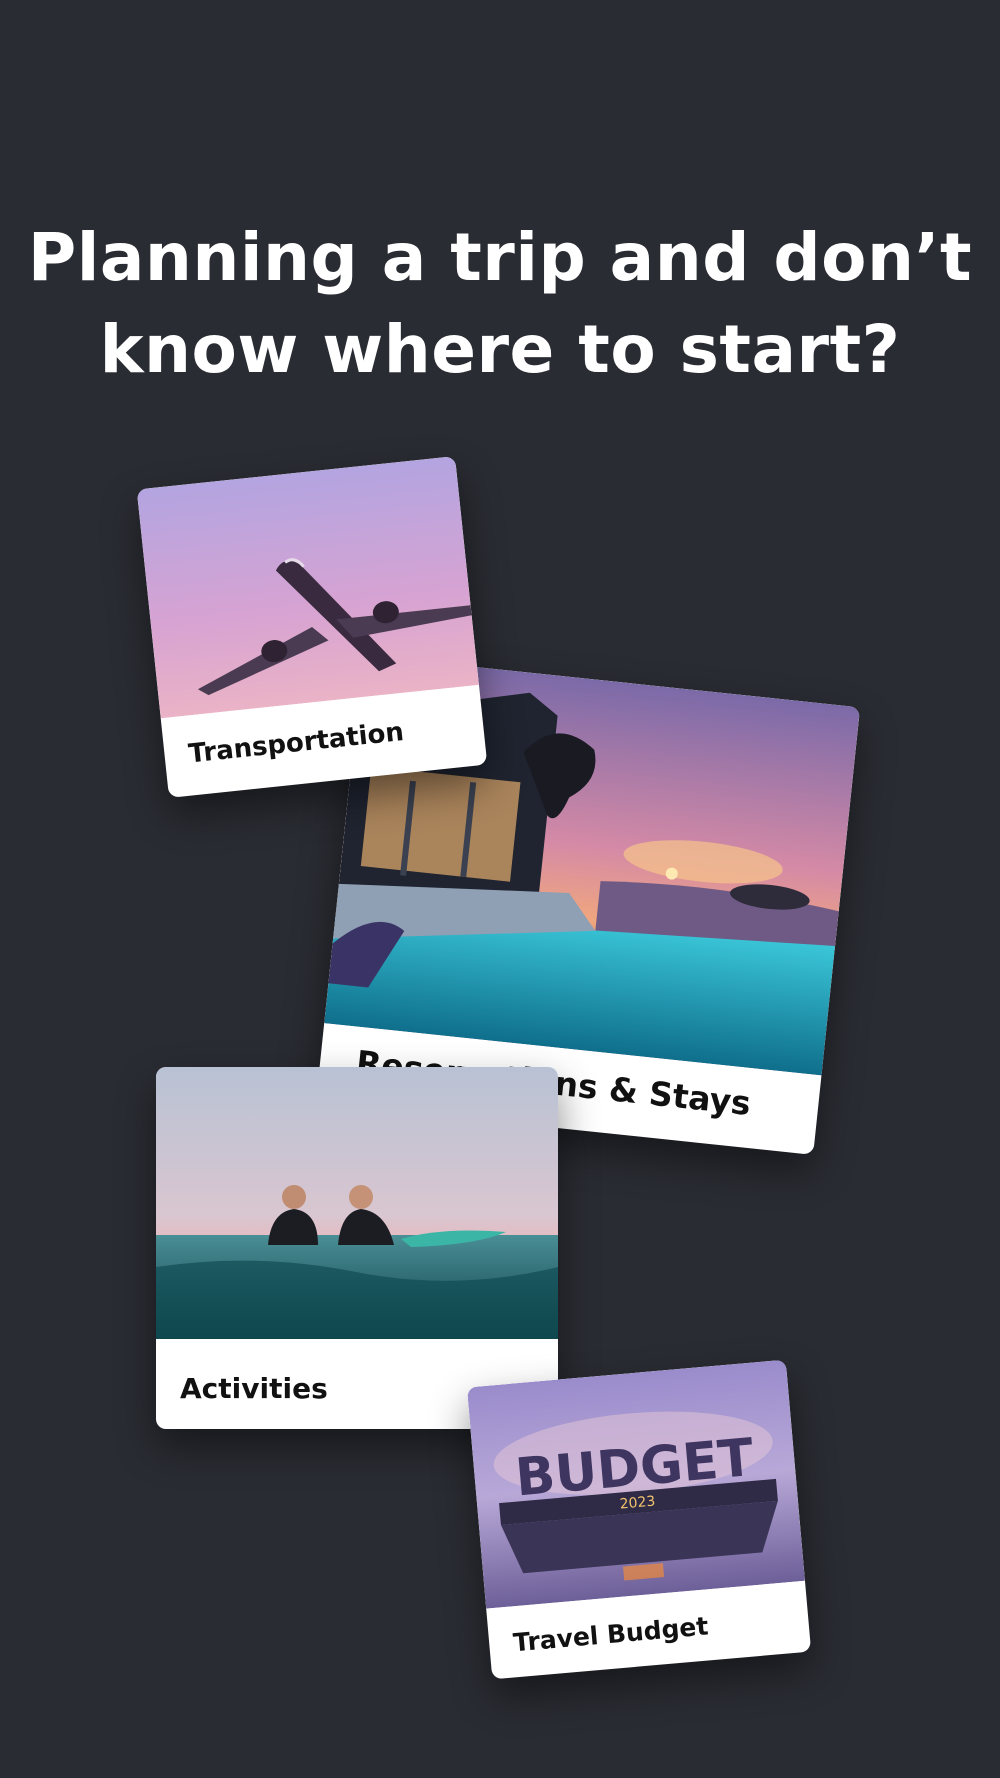 The image size is (1000, 1778). What do you see at coordinates (635, 1484) in the screenshot?
I see `budget-photo: BUDGET 2023` at bounding box center [635, 1484].